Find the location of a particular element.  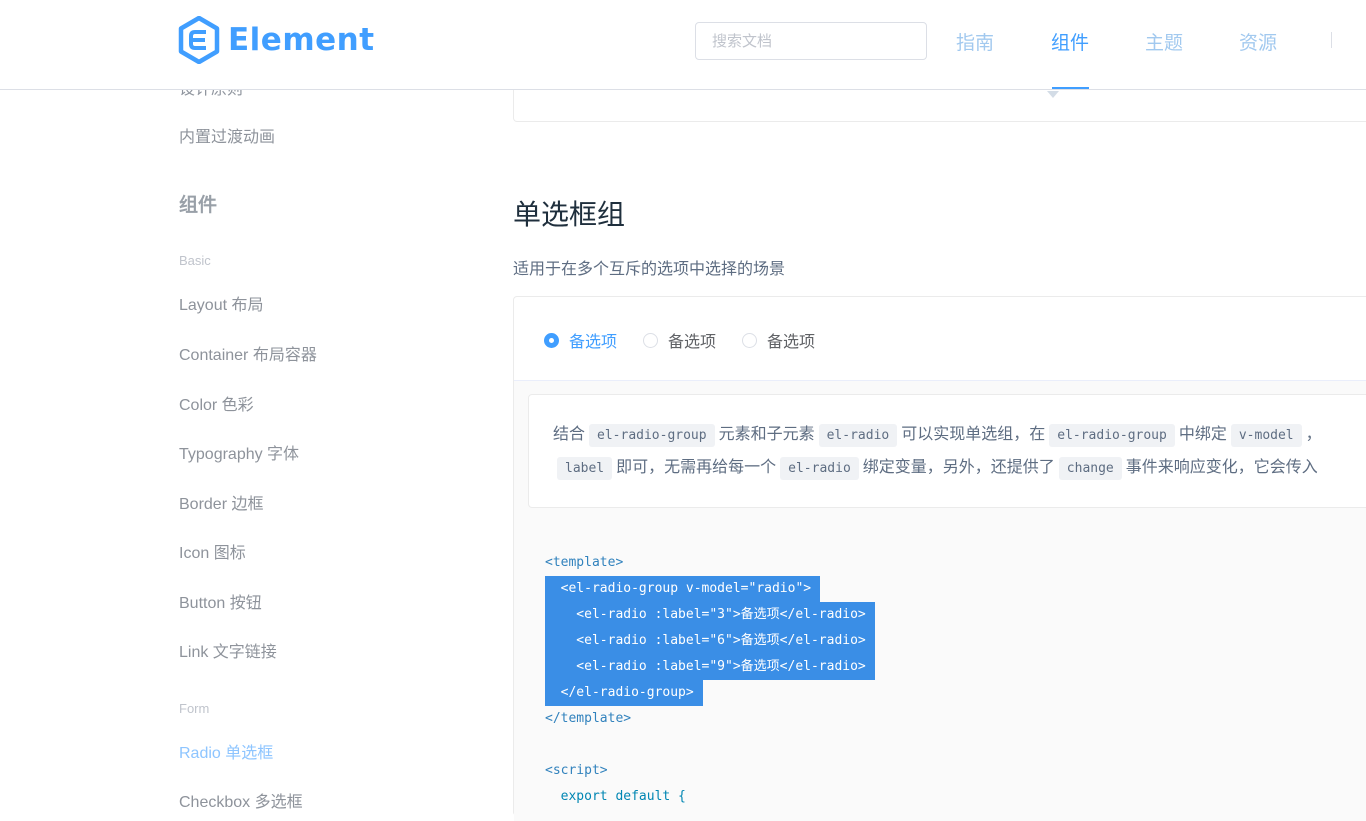

radio-checked-icon is located at coordinates (551, 340).